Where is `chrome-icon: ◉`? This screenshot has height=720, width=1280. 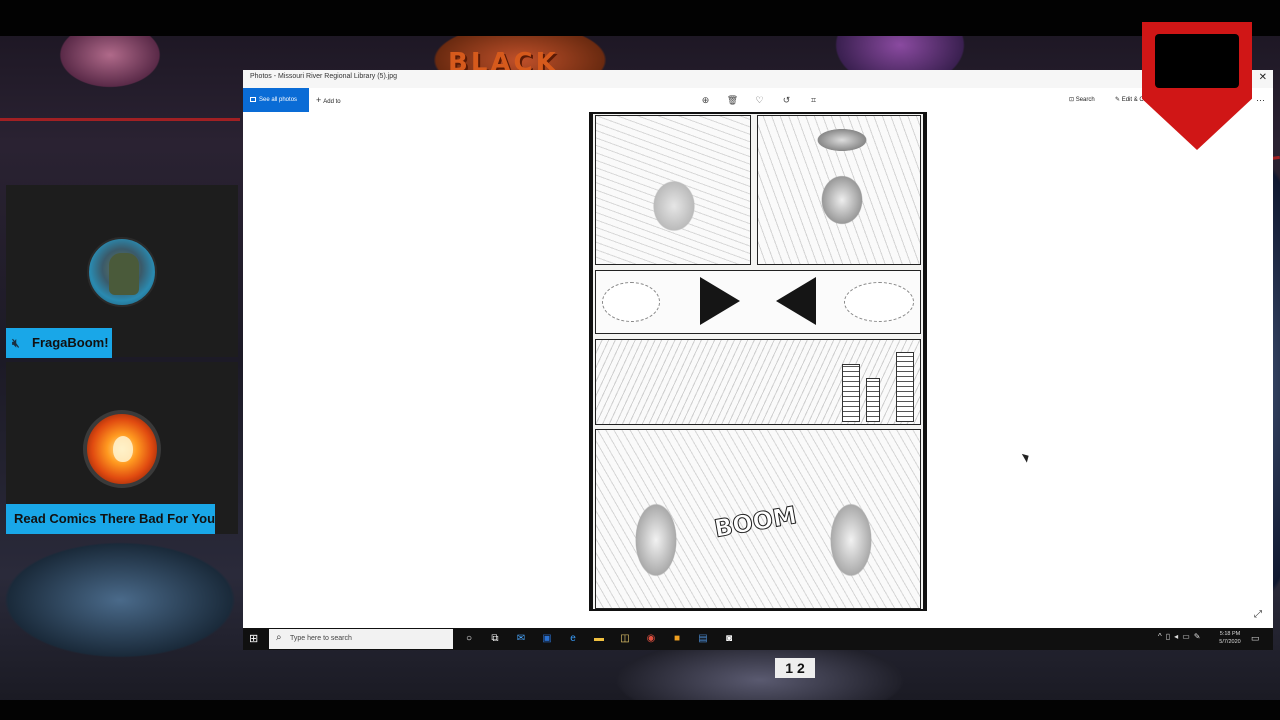
chrome-icon: ◉ is located at coordinates (651, 639).